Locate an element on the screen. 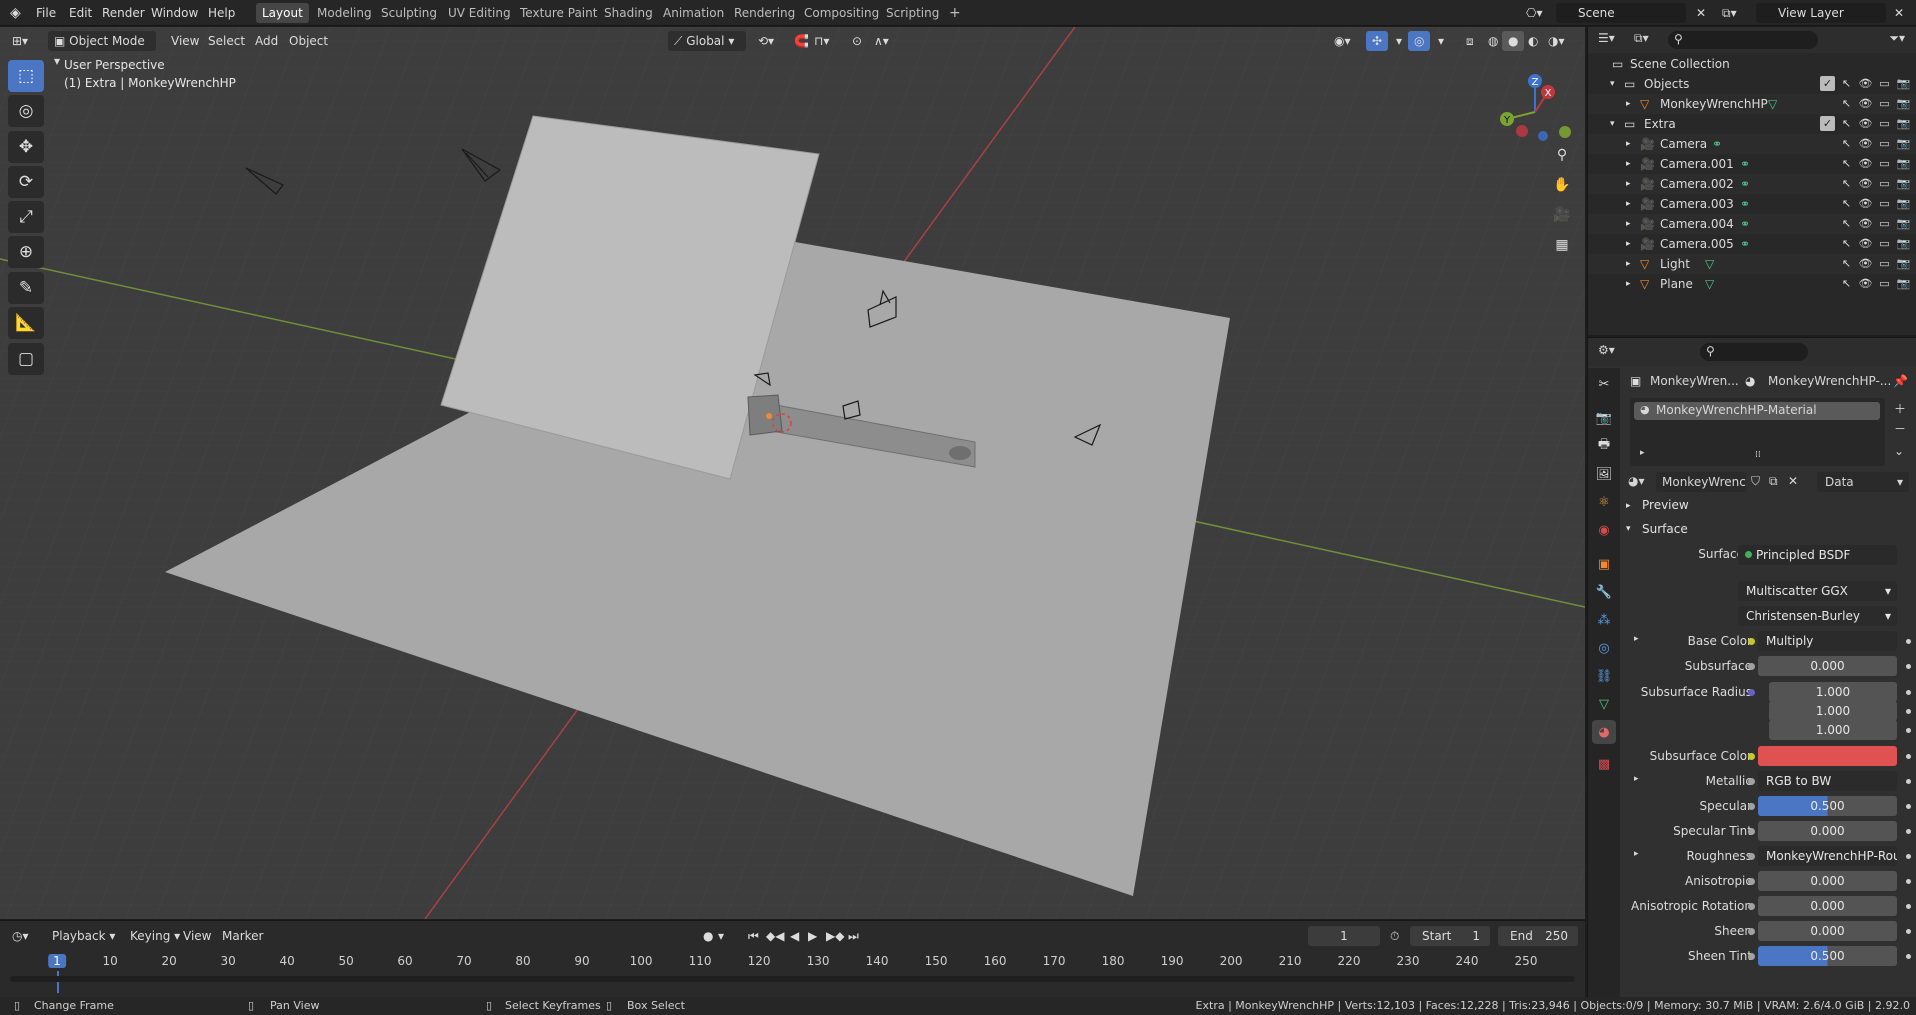 This screenshot has width=1916, height=1015. outliner-row-camera: ▸ 🎥 Camera ⚭ ↖ 👁 ▭ 📷 is located at coordinates (1752, 144).